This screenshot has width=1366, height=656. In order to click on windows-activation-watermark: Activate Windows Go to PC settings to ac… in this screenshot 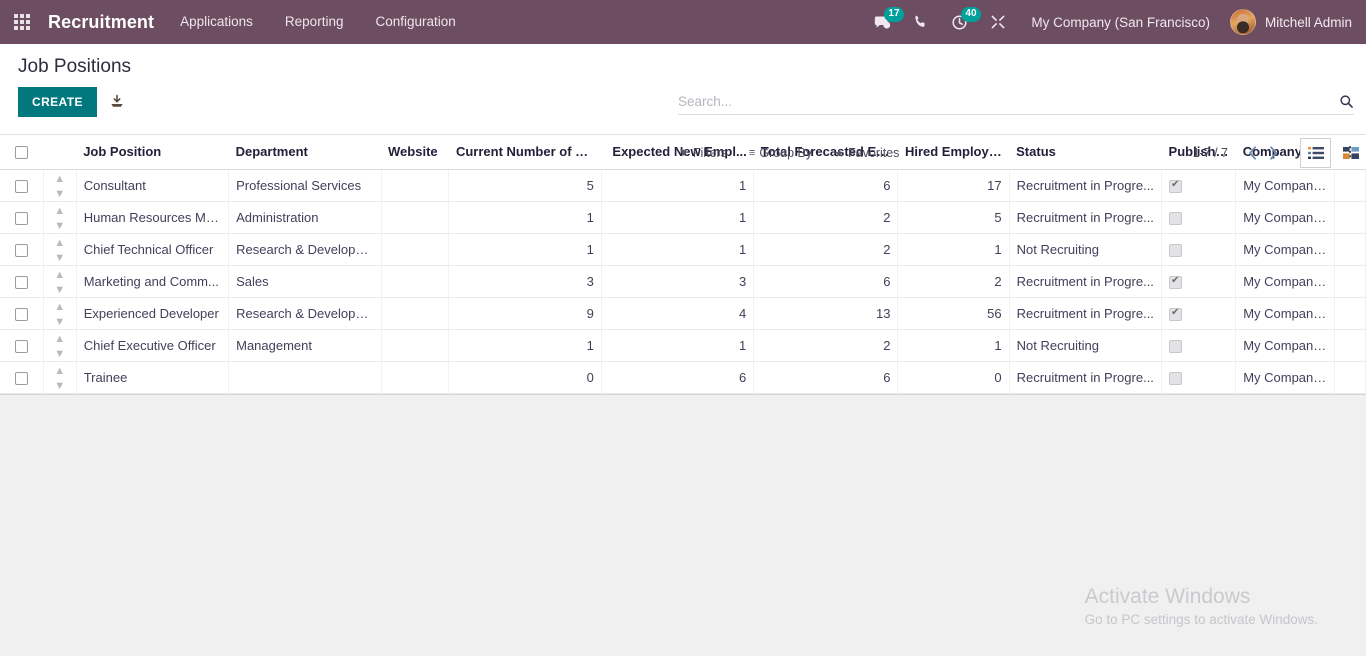, I will do `click(1201, 607)`.